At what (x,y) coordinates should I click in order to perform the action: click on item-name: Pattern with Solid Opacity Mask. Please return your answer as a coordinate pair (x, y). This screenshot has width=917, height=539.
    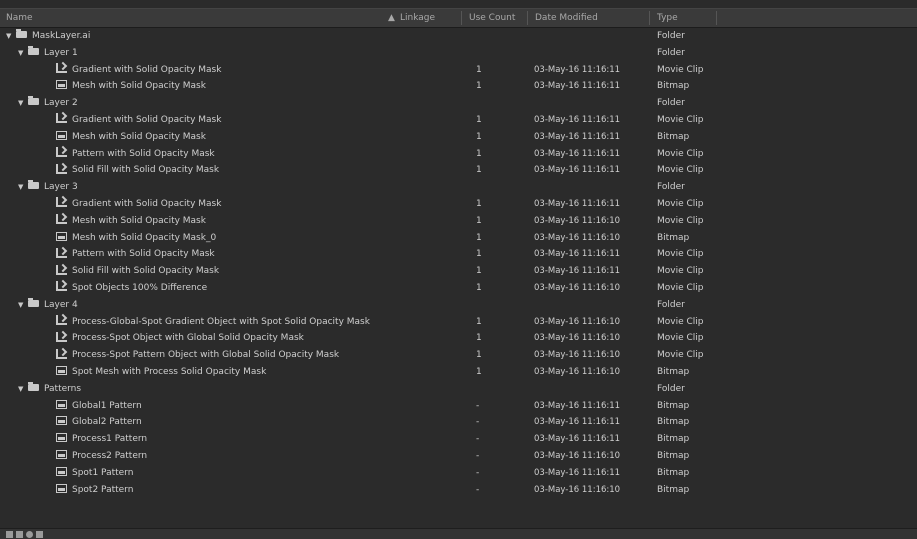
    Looking at the image, I should click on (143, 153).